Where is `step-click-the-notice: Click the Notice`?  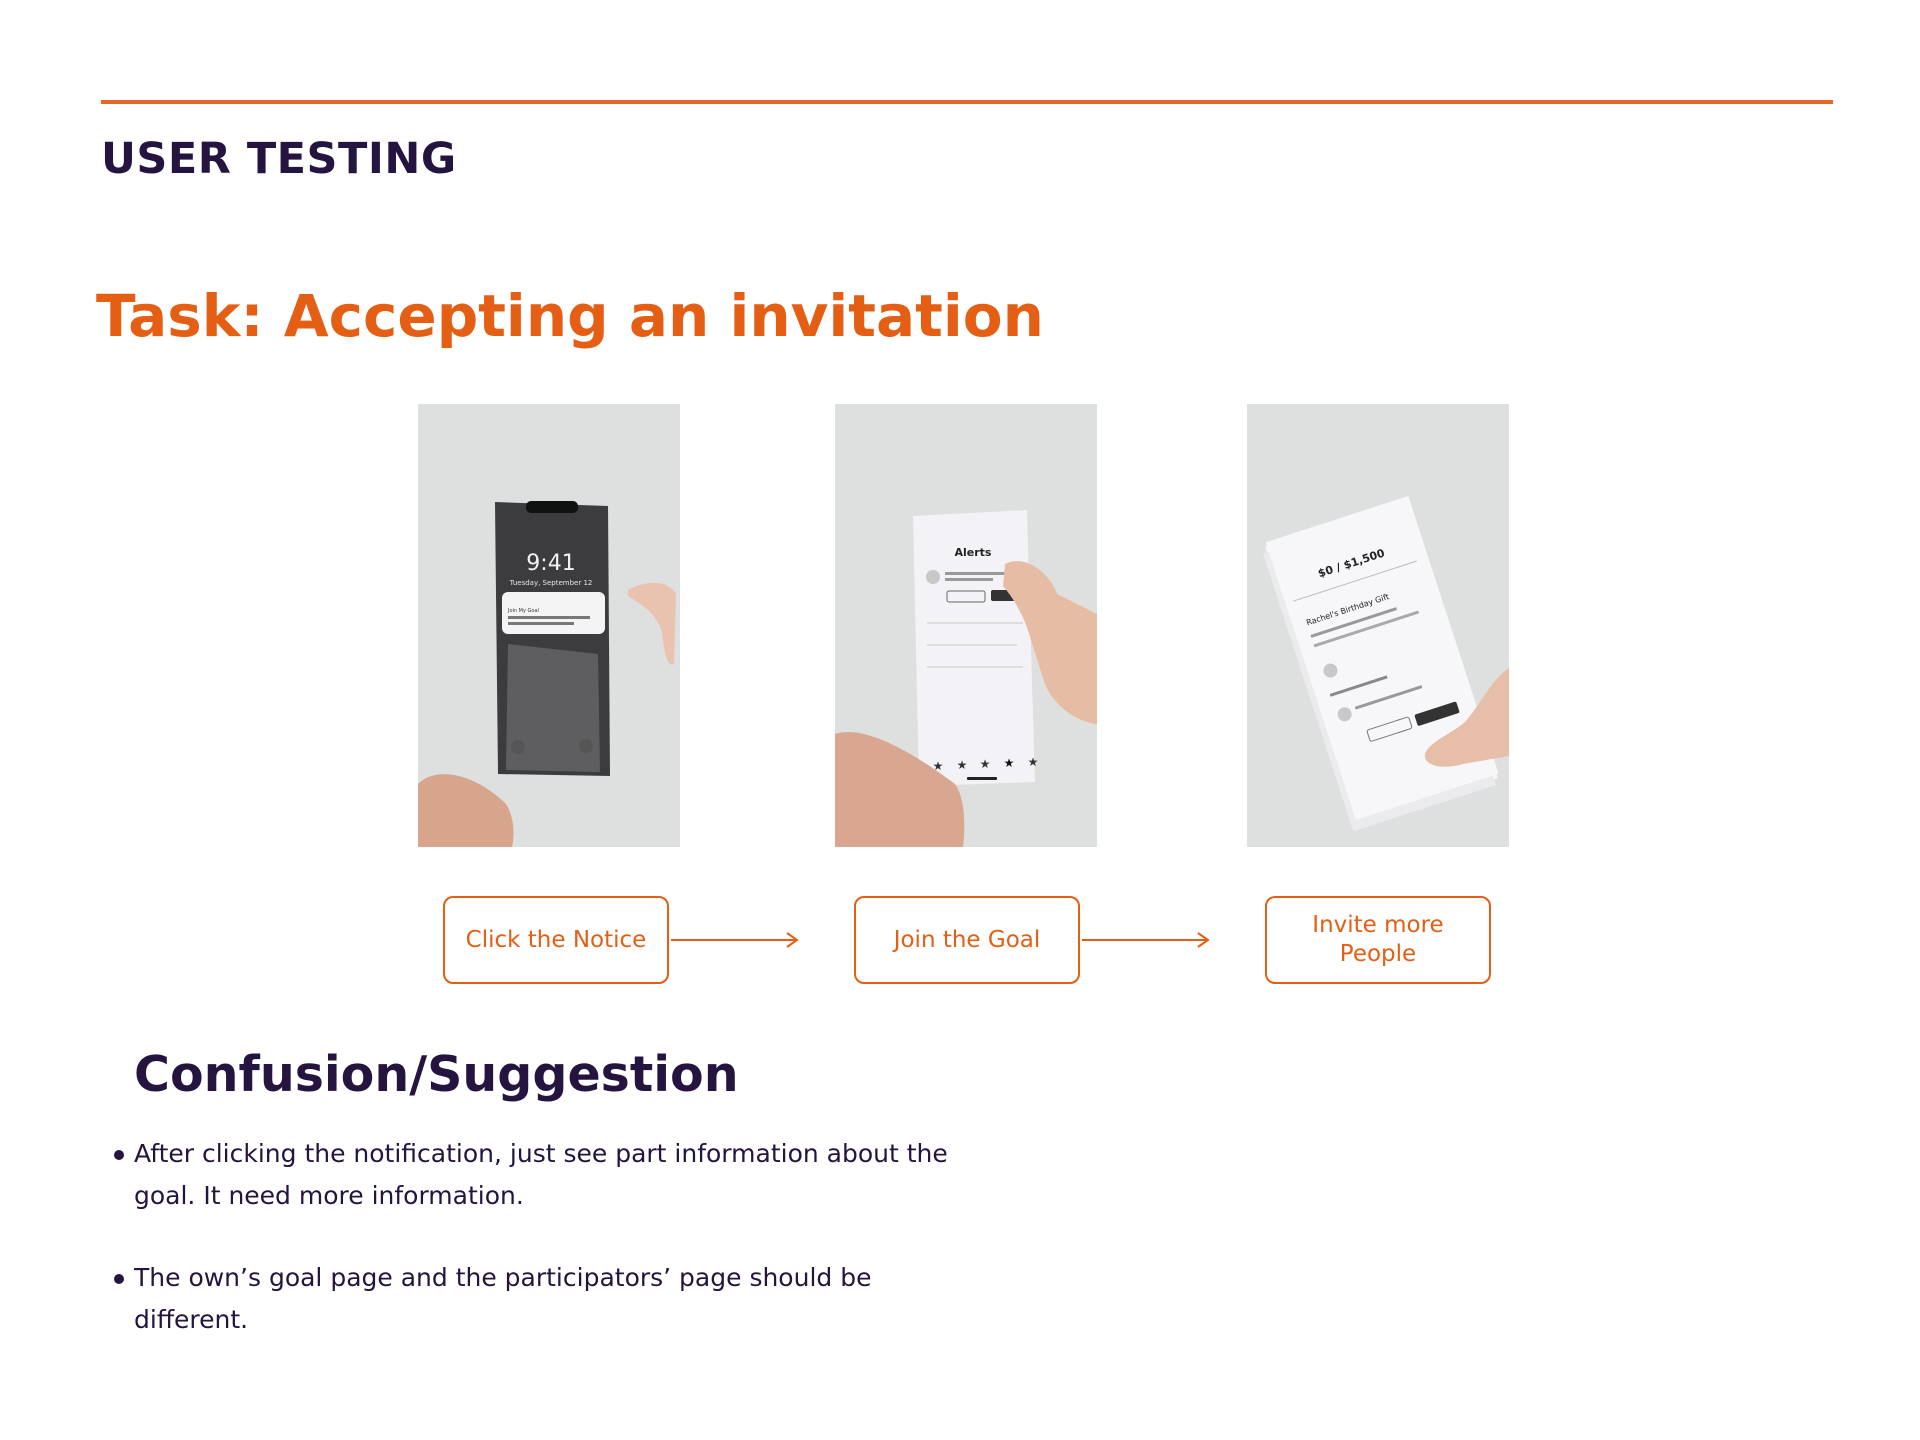 step-click-the-notice: Click the Notice is located at coordinates (556, 940).